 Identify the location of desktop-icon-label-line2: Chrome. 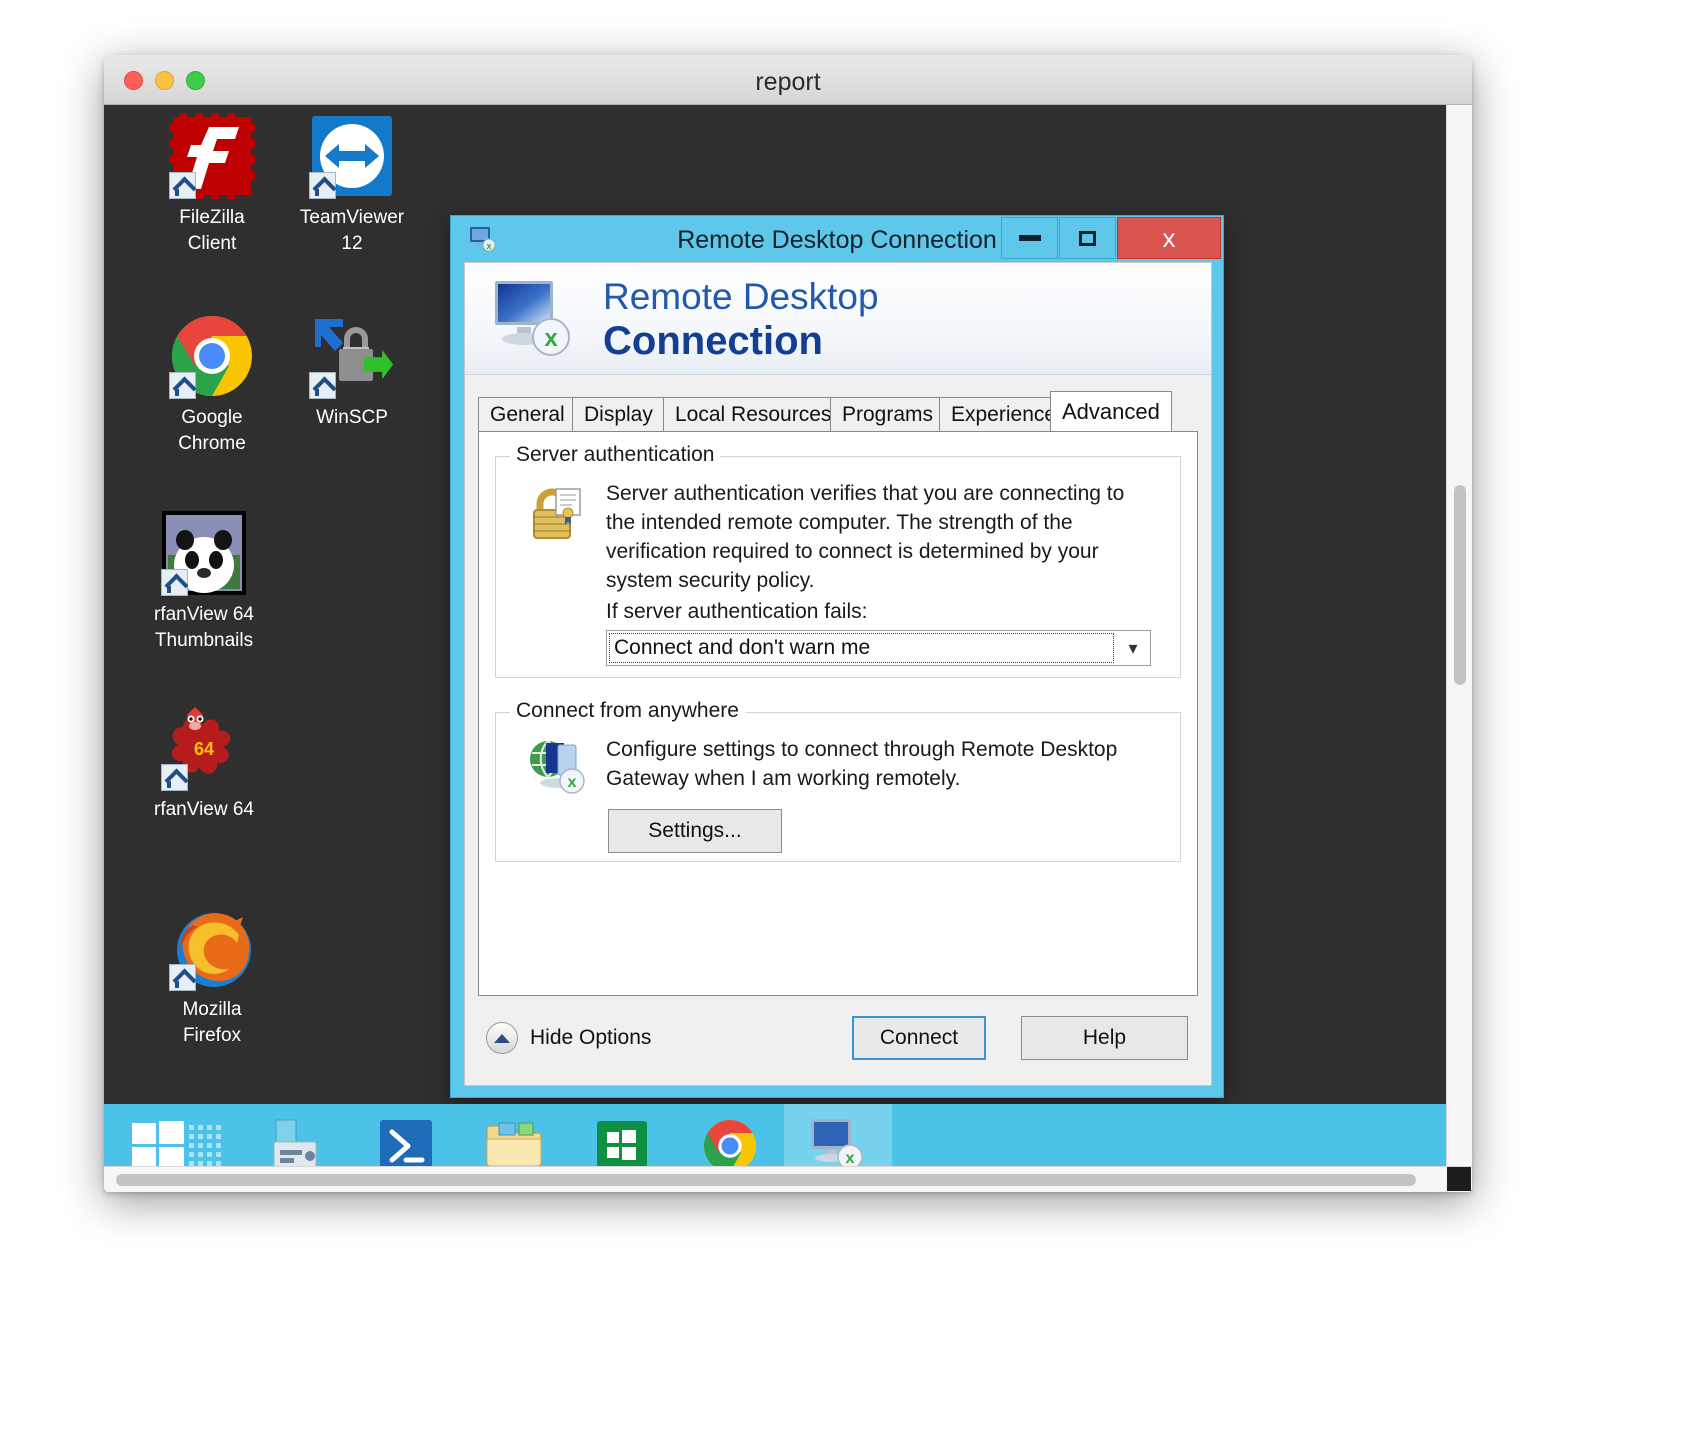
(212, 443).